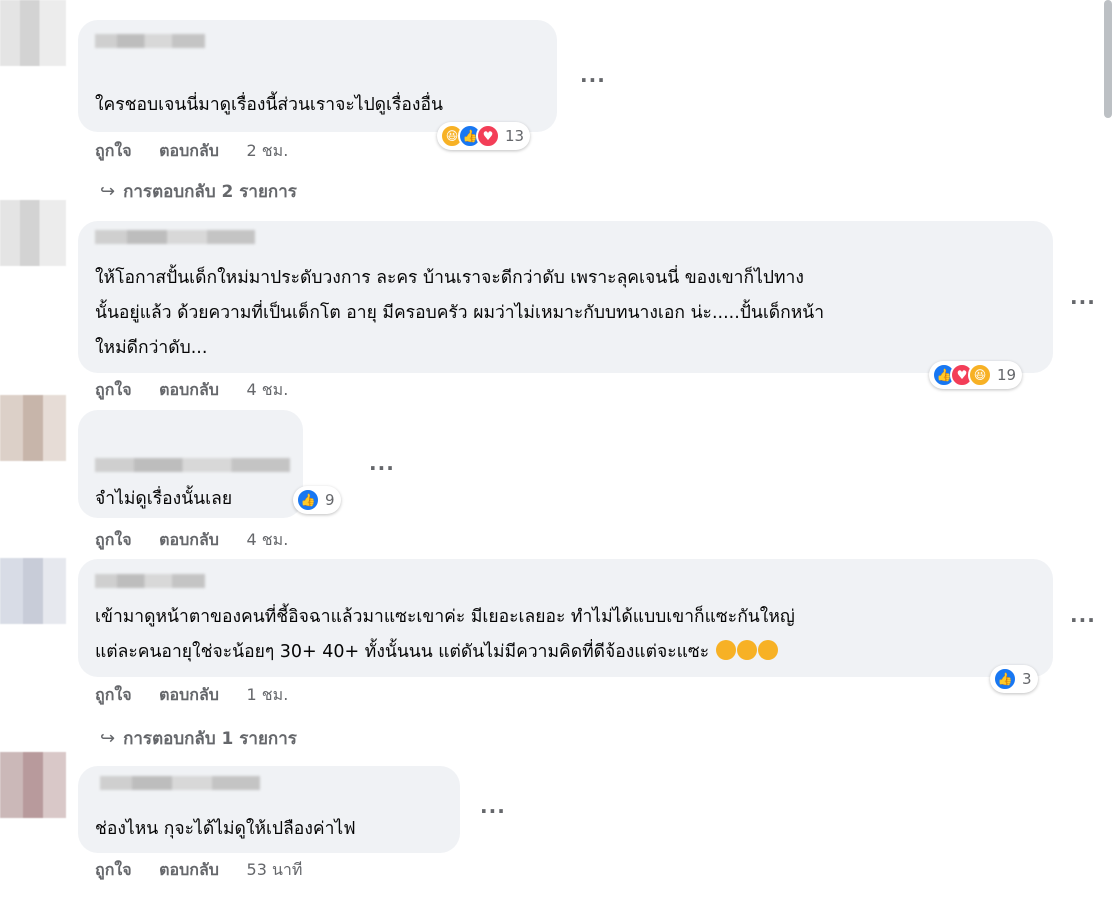 The height and width of the screenshot is (901, 1116). I want to click on view-replies-link: ↪ การตอบกลับ 1 รายการ, so click(198, 738).